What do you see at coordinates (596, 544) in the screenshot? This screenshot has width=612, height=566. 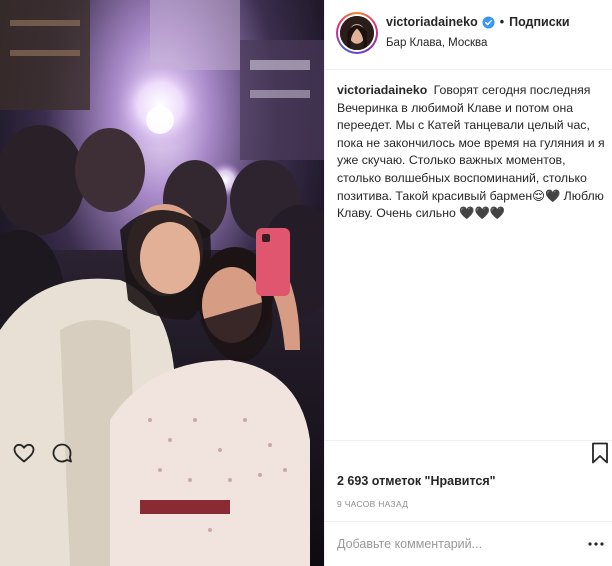 I see `ellipsis-icon` at bounding box center [596, 544].